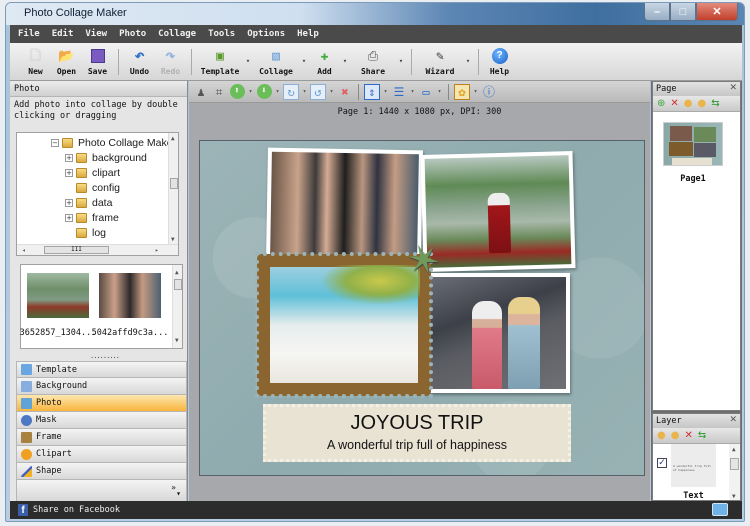 The height and width of the screenshot is (526, 750). Describe the element at coordinates (489, 92) in the screenshot. I see `properties-icon: ⓘ` at that location.